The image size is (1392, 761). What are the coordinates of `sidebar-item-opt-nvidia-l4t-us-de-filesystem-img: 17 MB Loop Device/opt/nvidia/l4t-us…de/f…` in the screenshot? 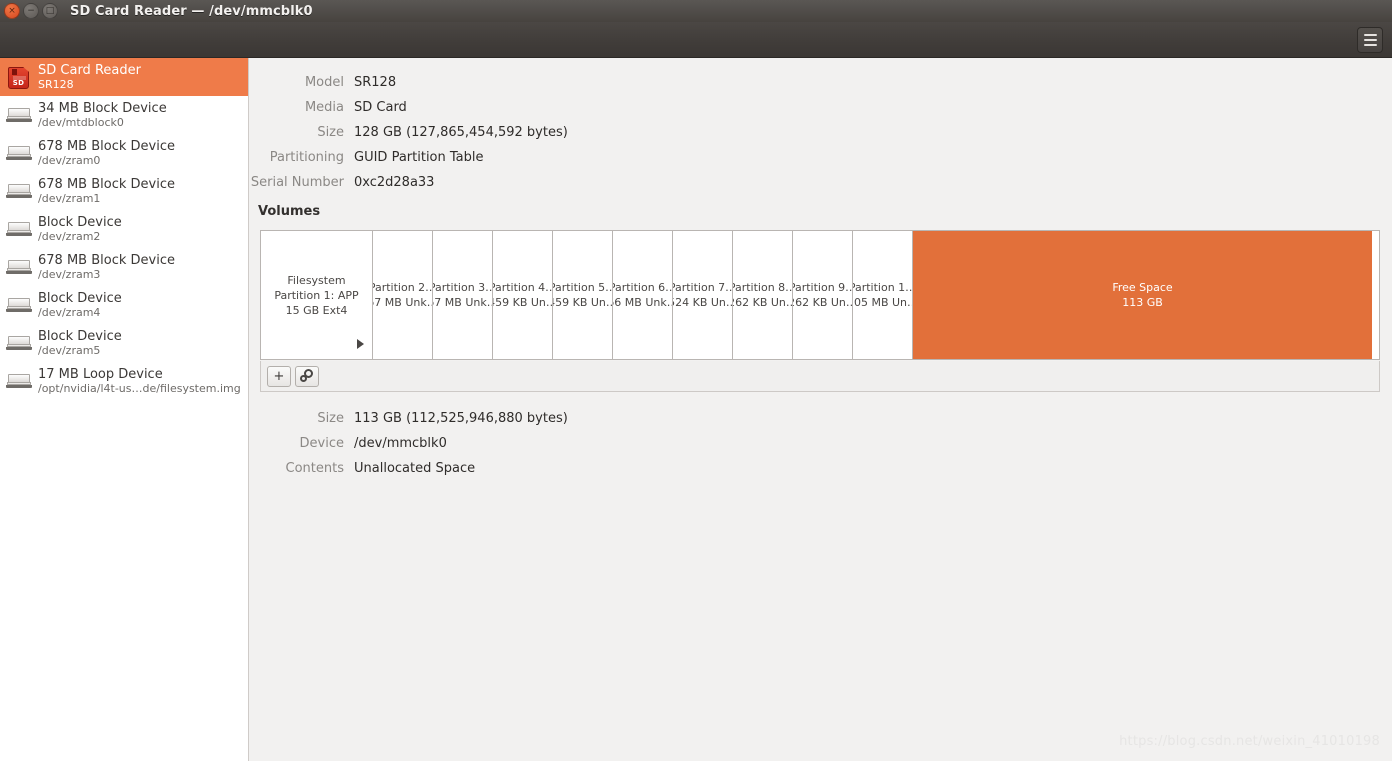 It's located at (124, 381).